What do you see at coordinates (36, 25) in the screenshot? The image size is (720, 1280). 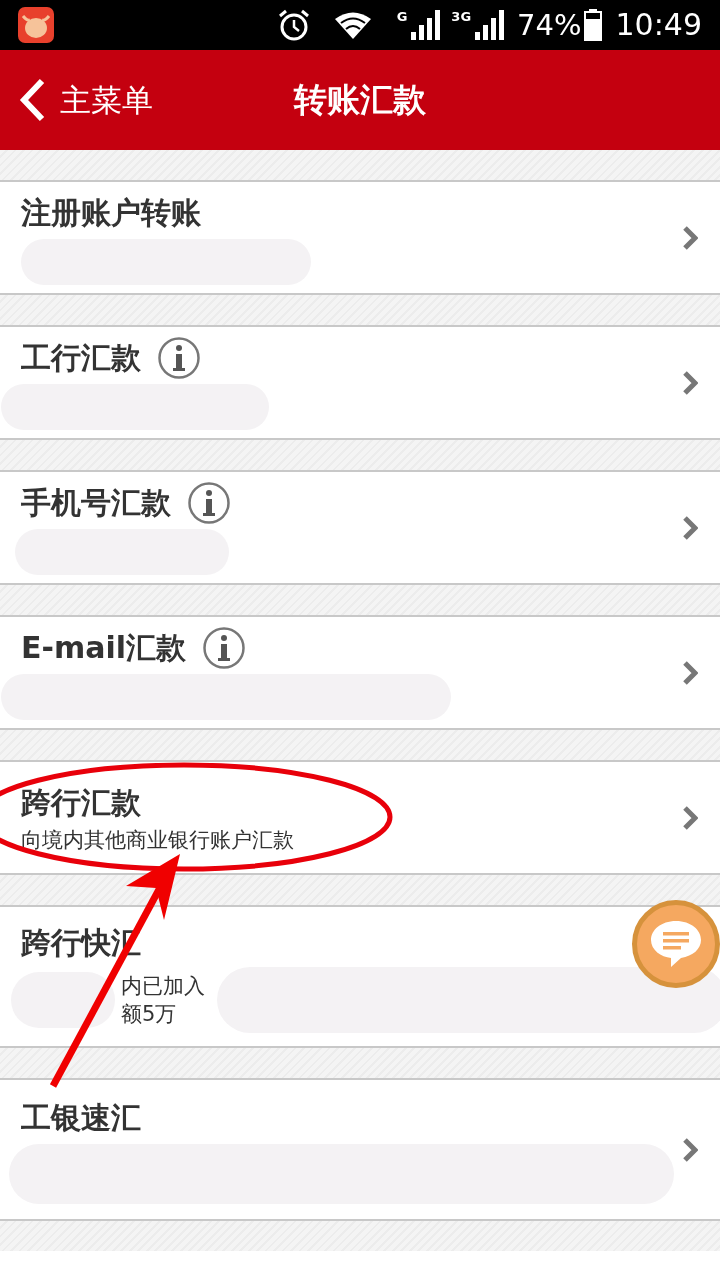 I see `app-icon` at bounding box center [36, 25].